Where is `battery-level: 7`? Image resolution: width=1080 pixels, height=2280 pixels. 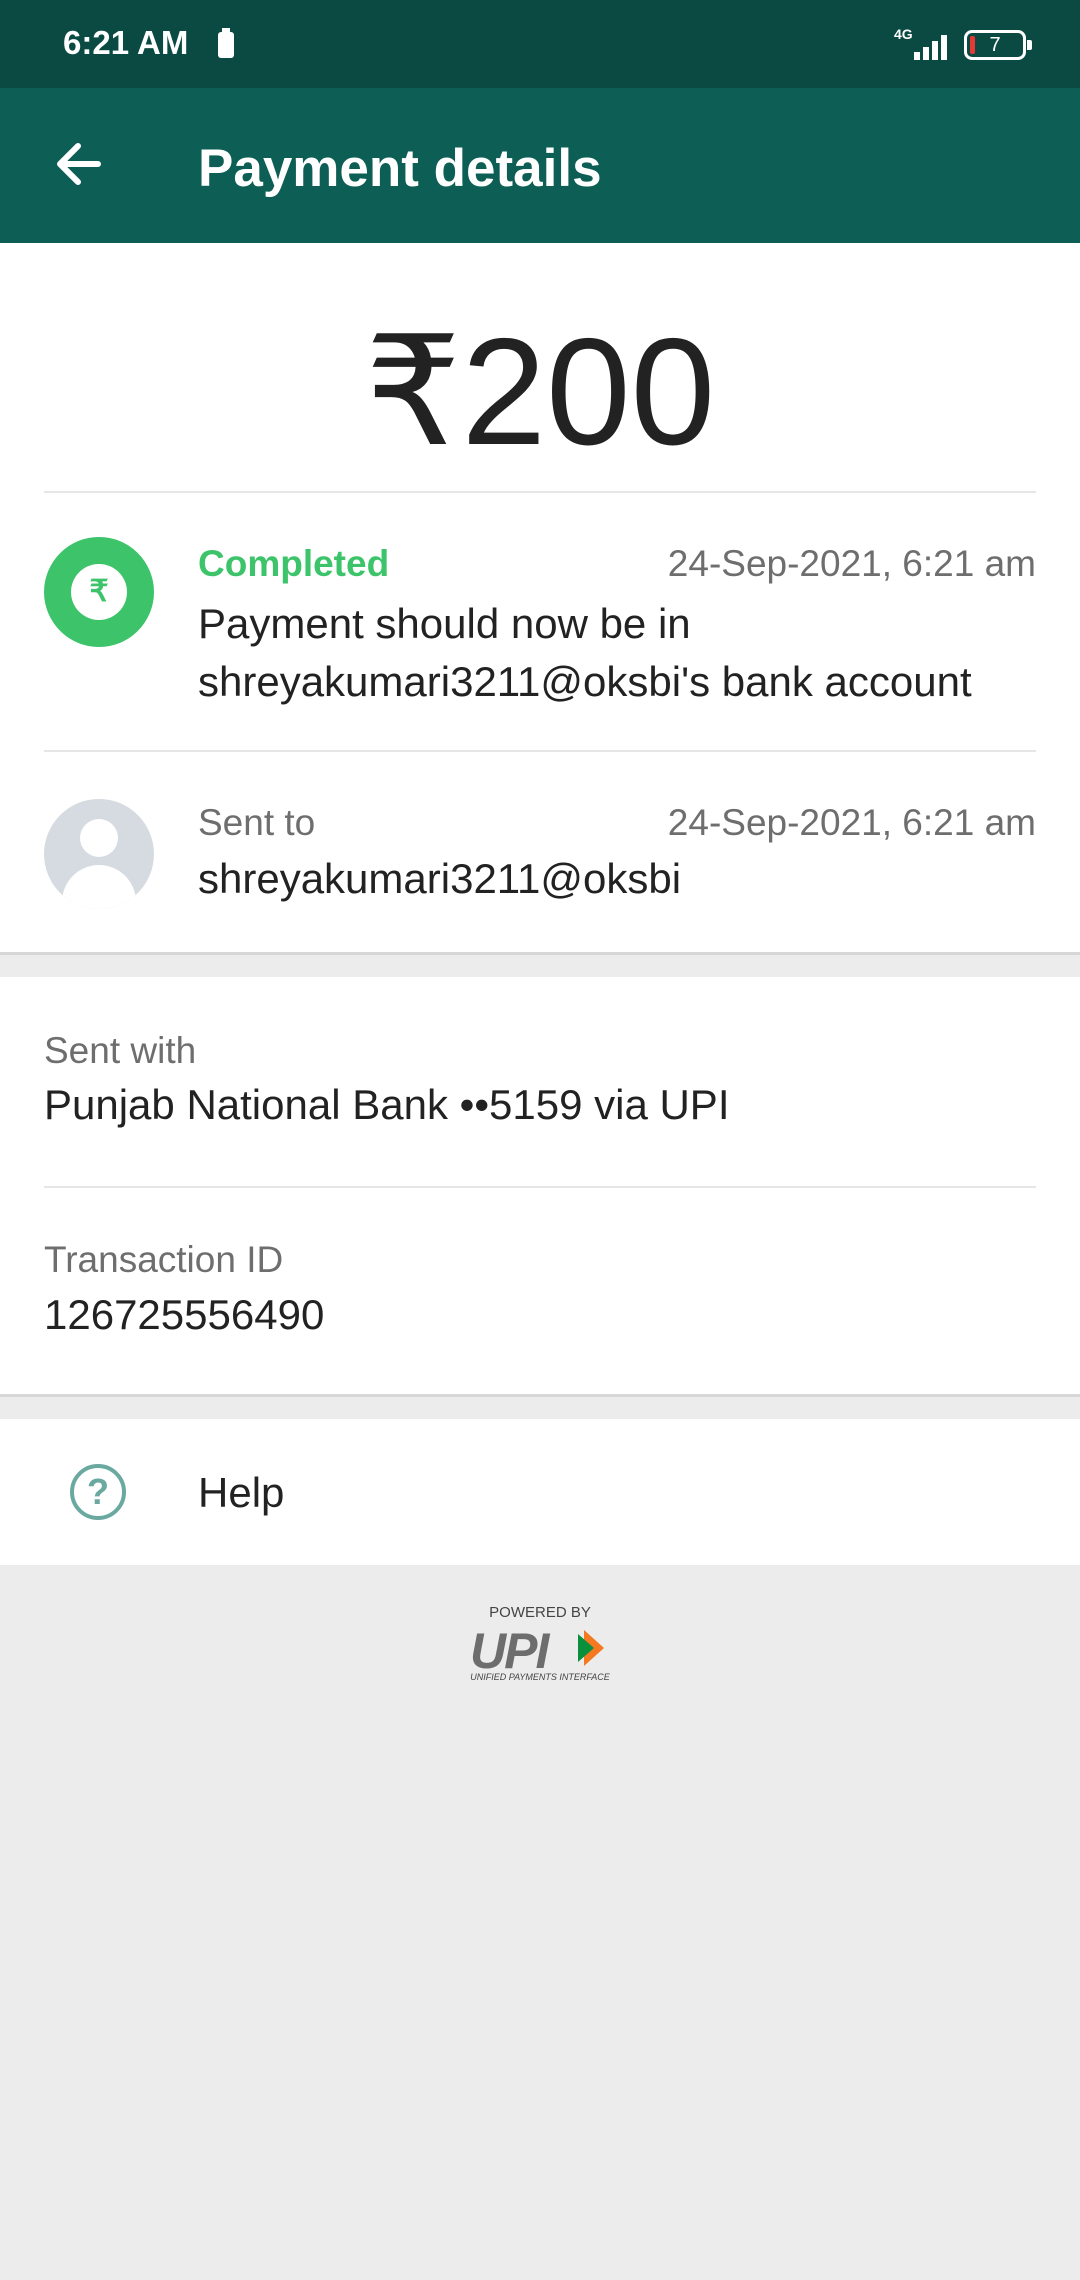 battery-level: 7 is located at coordinates (995, 45).